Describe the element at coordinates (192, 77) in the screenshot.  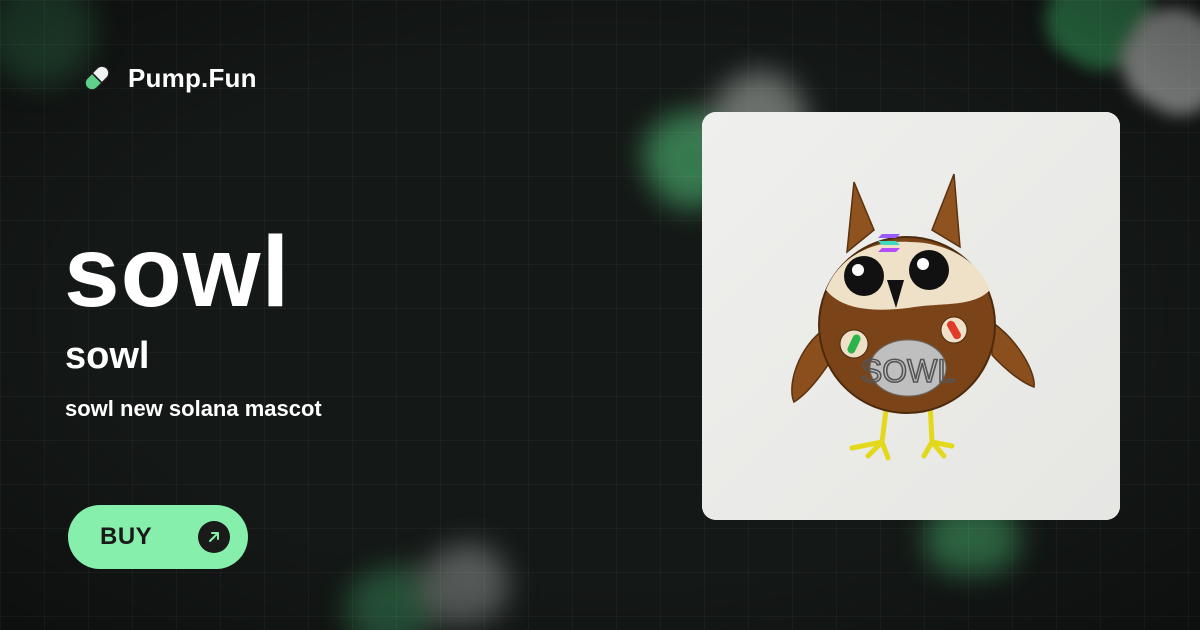
I see `brand-name: Pump.Fun` at that location.